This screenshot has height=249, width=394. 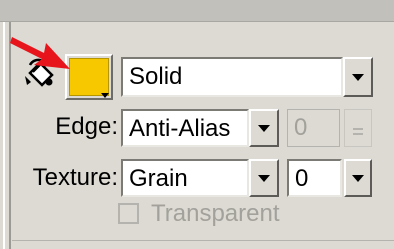 I want to click on edge-select: Anti-Alias, so click(x=185, y=128).